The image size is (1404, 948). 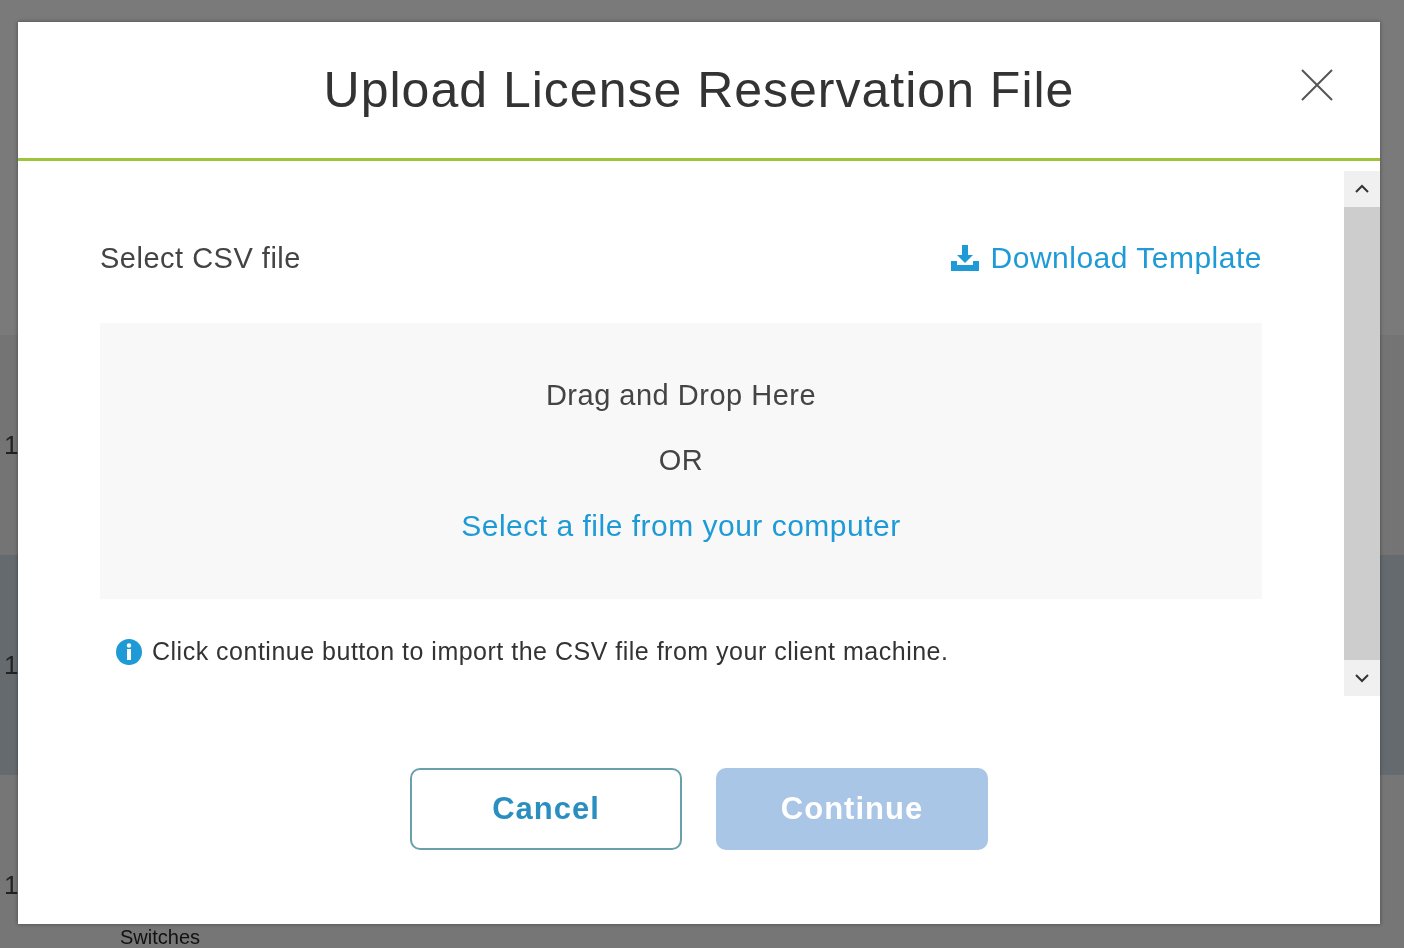 What do you see at coordinates (160, 937) in the screenshot?
I see `background-label: Switches` at bounding box center [160, 937].